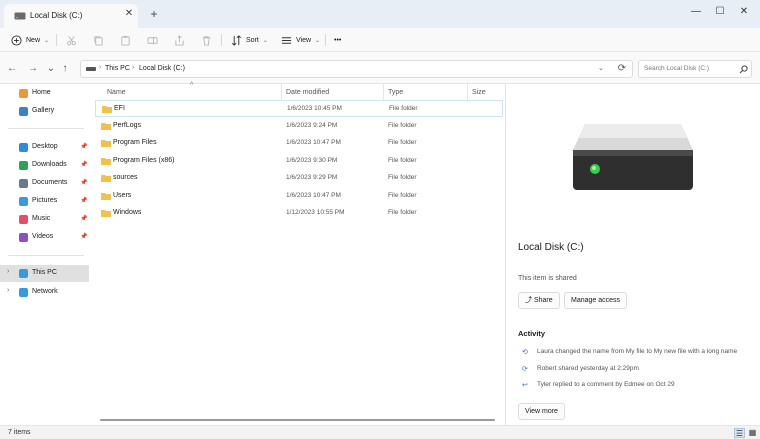 Image resolution: width=760 pixels, height=439 pixels. Describe the element at coordinates (638, 370) in the screenshot. I see `activity-item: ⟳ Robert shared yesterday at 2:29pm` at that location.